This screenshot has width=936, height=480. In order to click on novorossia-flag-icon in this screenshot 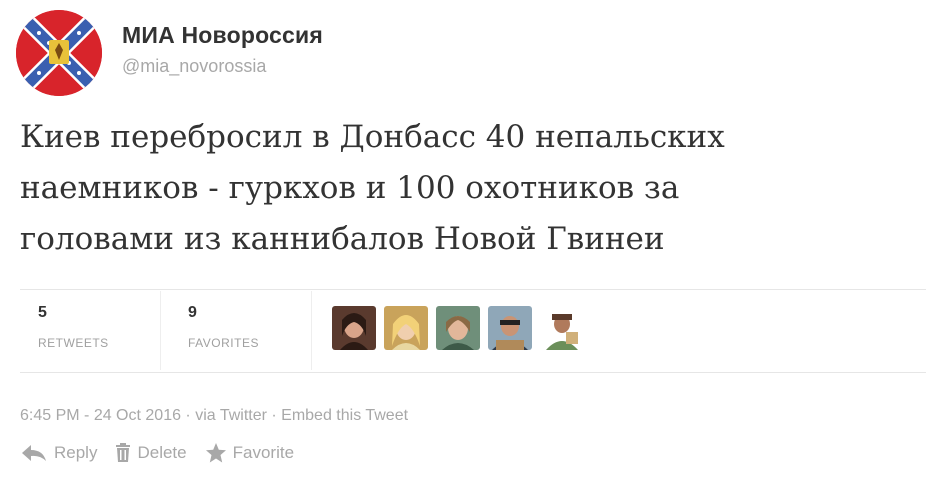, I will do `click(59, 53)`.